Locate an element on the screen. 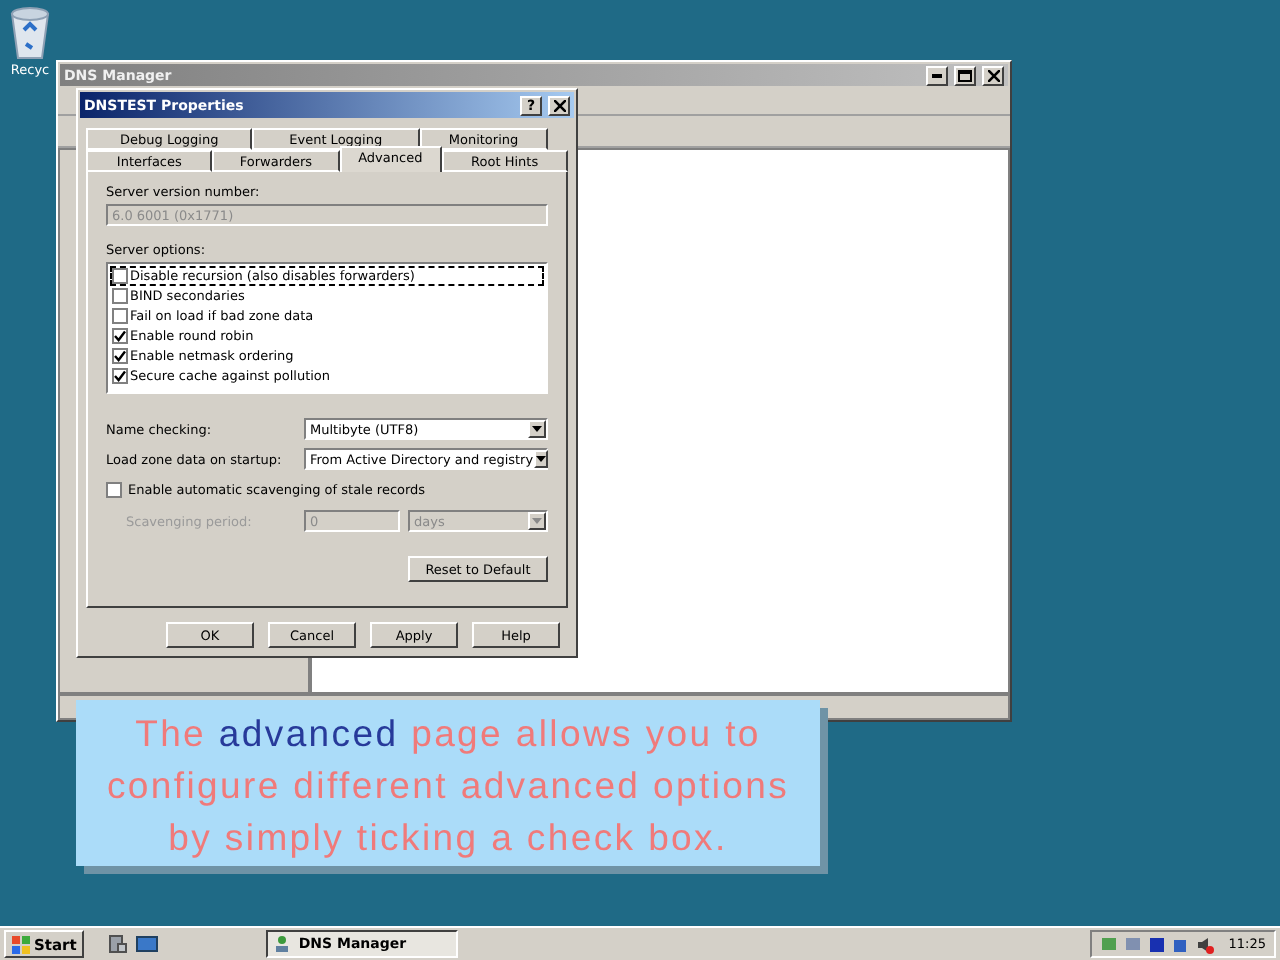 This screenshot has height=960, width=1280. minimize-icon is located at coordinates (937, 75).